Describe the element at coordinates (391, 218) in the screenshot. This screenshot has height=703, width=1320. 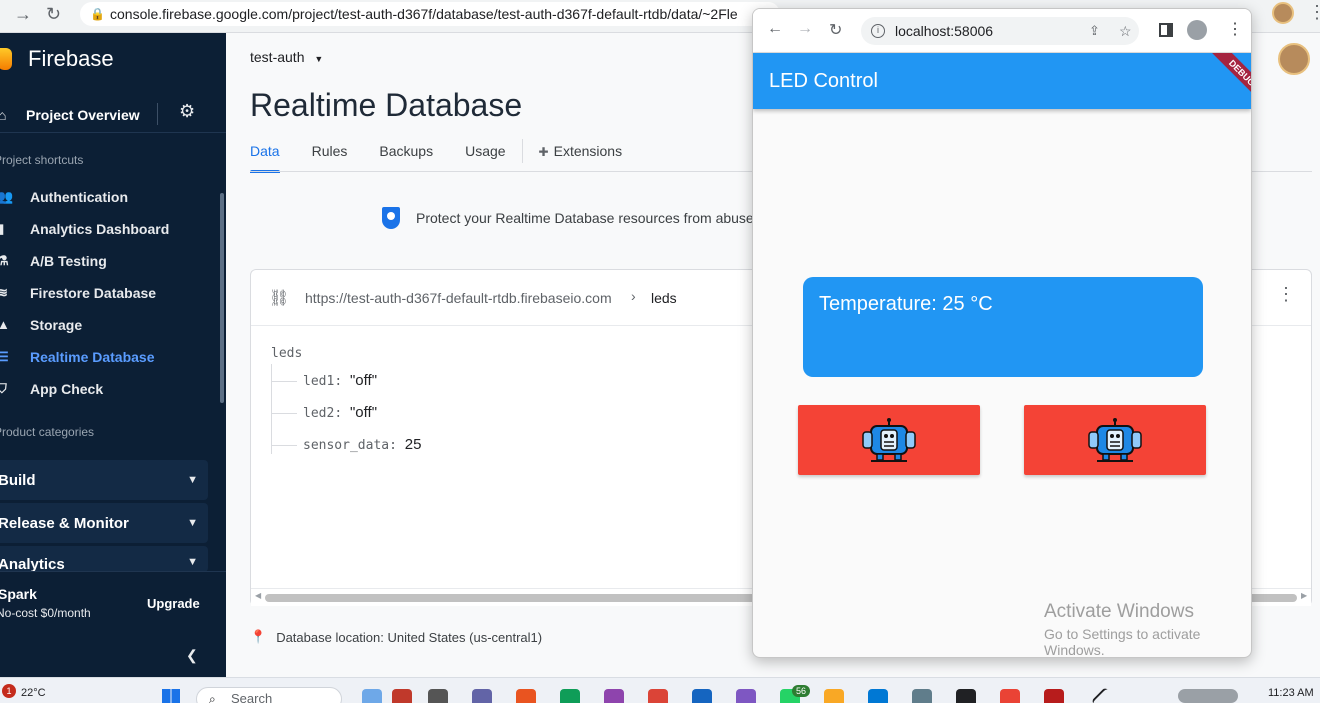
I see `shield-icon` at that location.